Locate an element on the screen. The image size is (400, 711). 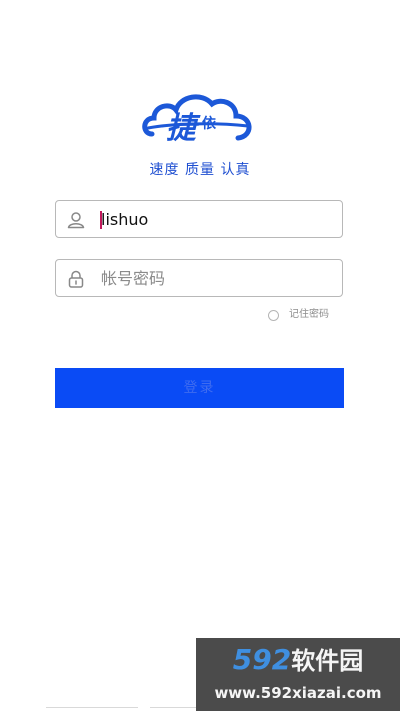
watermark-brand: 592软件园 is located at coordinates (298, 660).